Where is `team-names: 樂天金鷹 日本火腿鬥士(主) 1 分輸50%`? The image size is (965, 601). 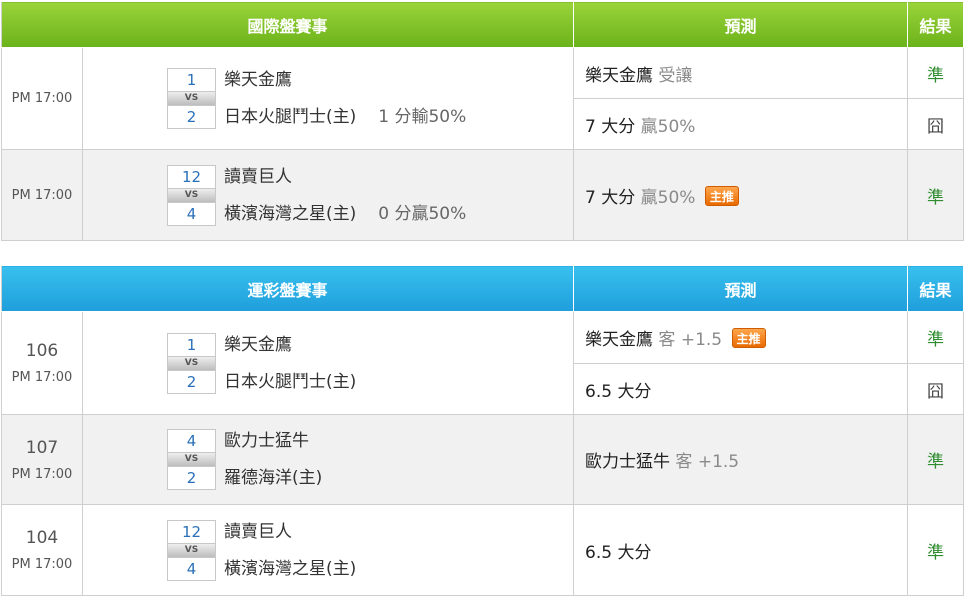 team-names: 樂天金鷹 日本火腿鬥士(主) 1 分輸50% is located at coordinates (345, 98).